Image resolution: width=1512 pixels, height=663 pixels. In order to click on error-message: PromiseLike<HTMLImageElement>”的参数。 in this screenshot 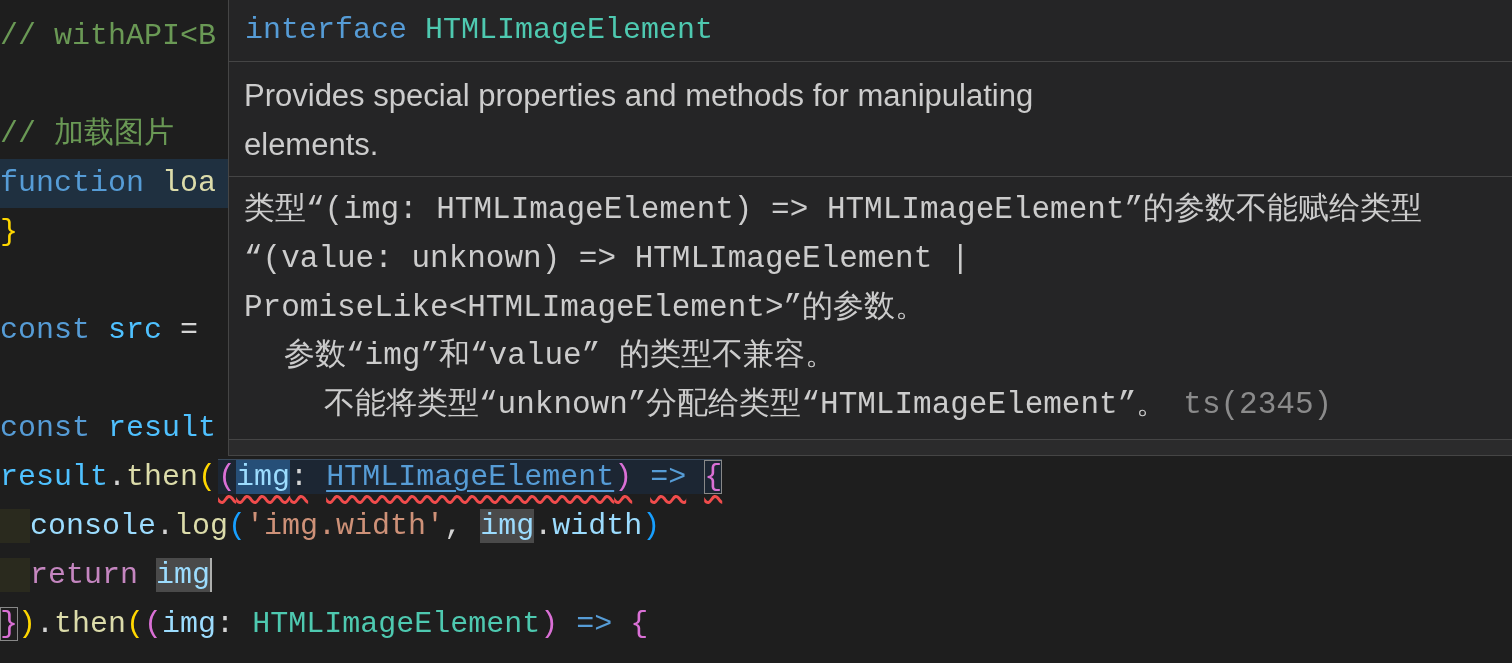, I will do `click(586, 308)`.